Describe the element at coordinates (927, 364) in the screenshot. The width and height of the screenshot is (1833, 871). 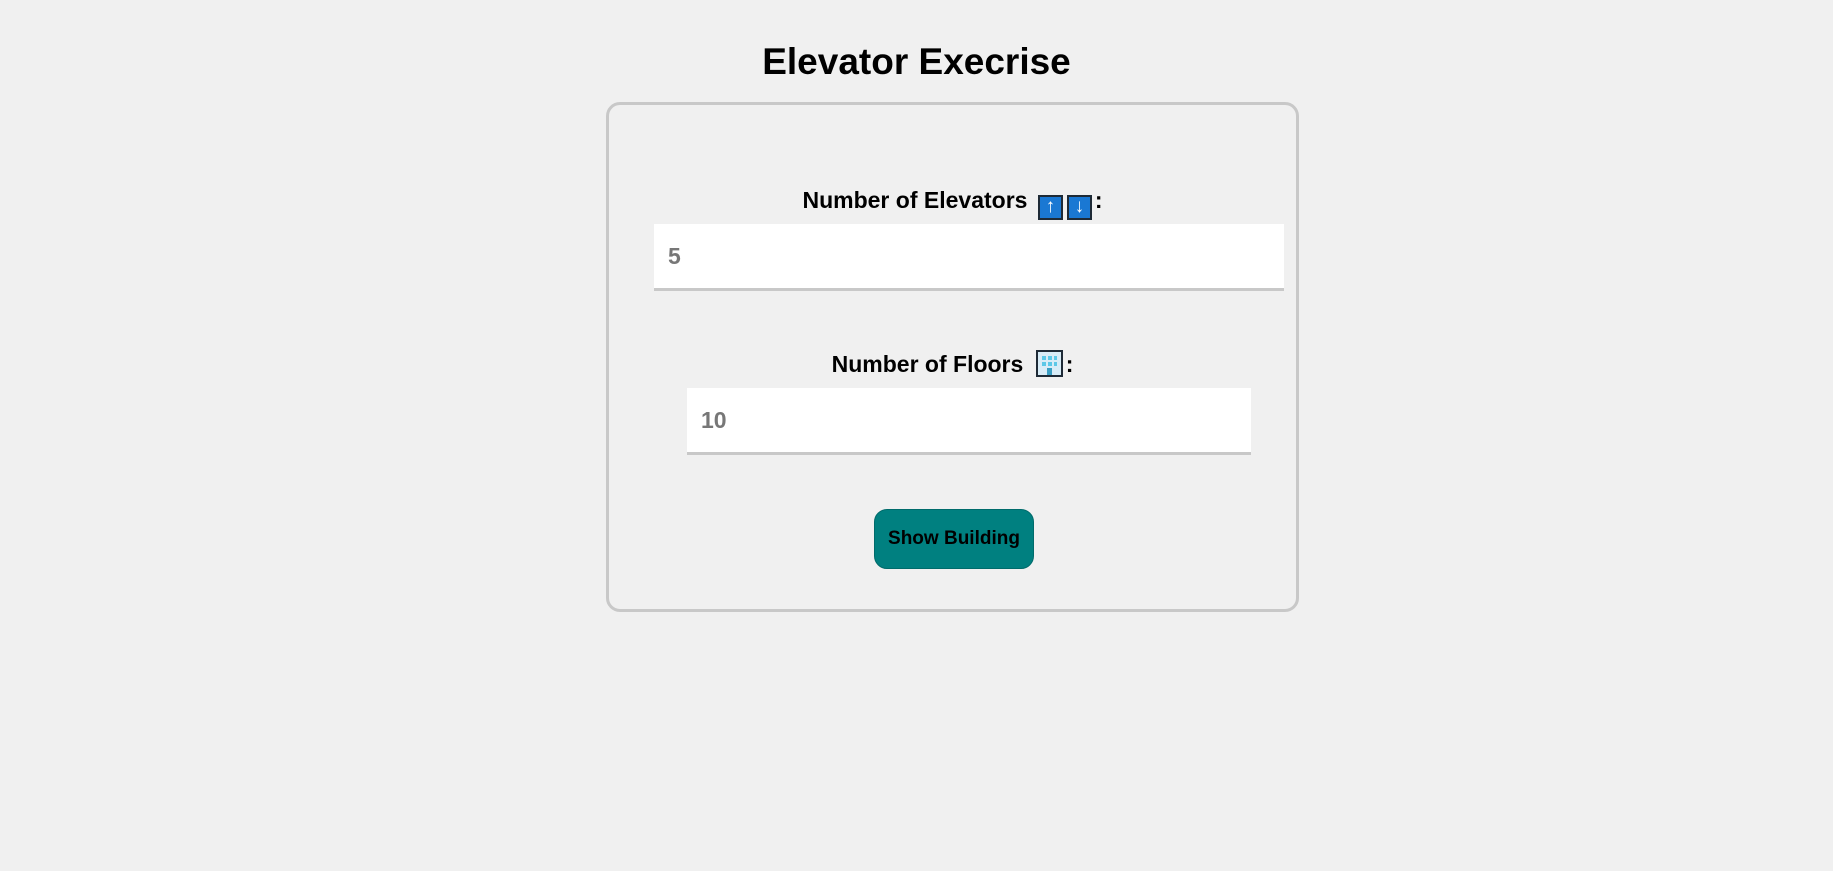
I see `floors-label-text: Number of Floors` at that location.